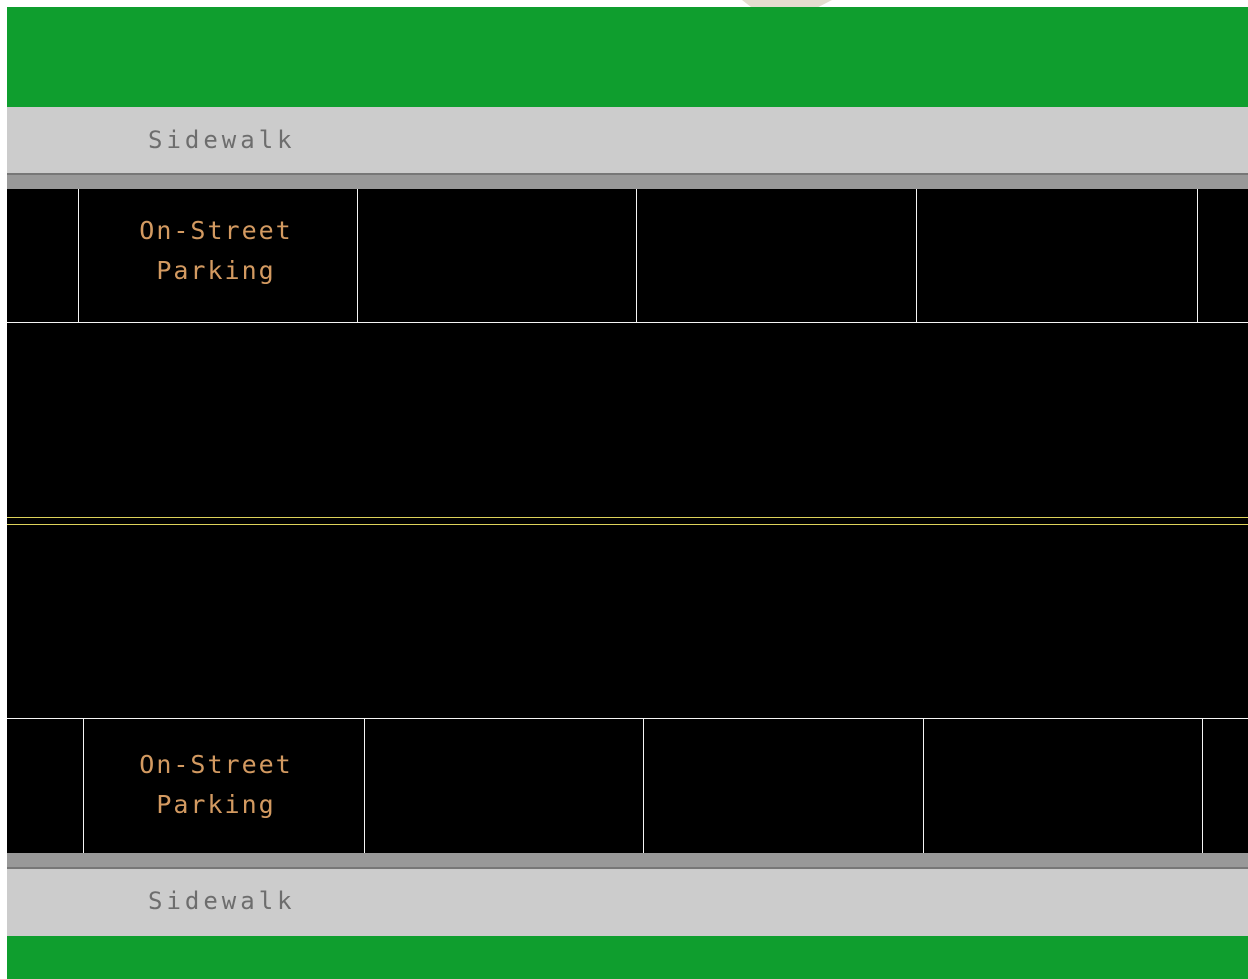  What do you see at coordinates (216, 251) in the screenshot?
I see `parking-label-top: On-Street Parking` at bounding box center [216, 251].